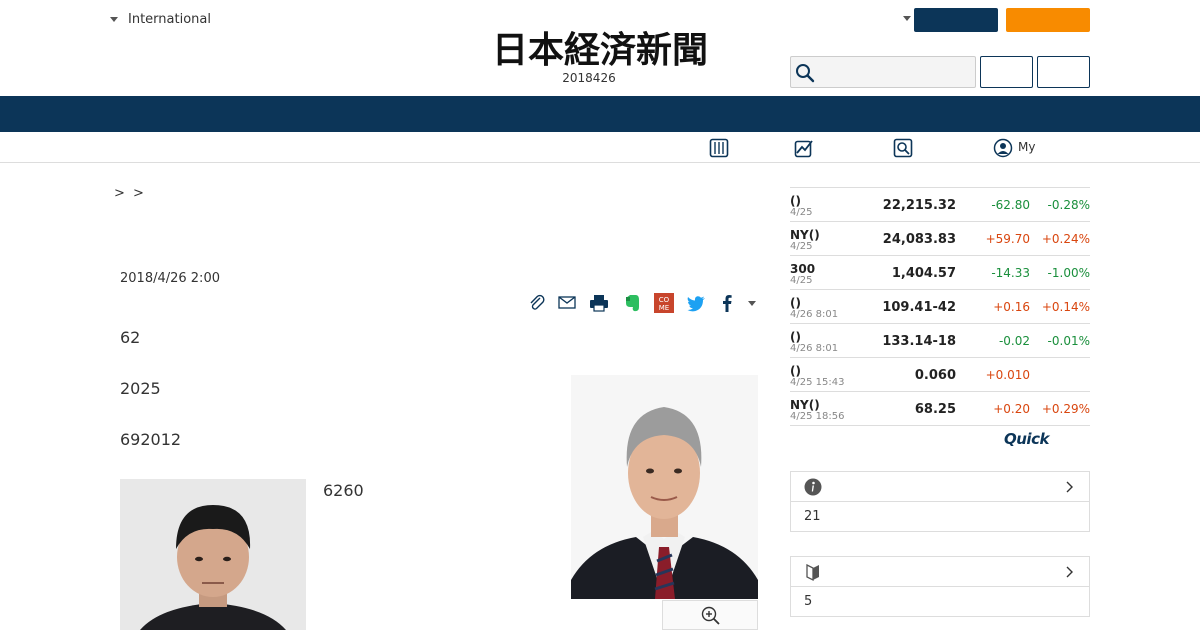  I want to click on info-box-text: 21, so click(812, 516).